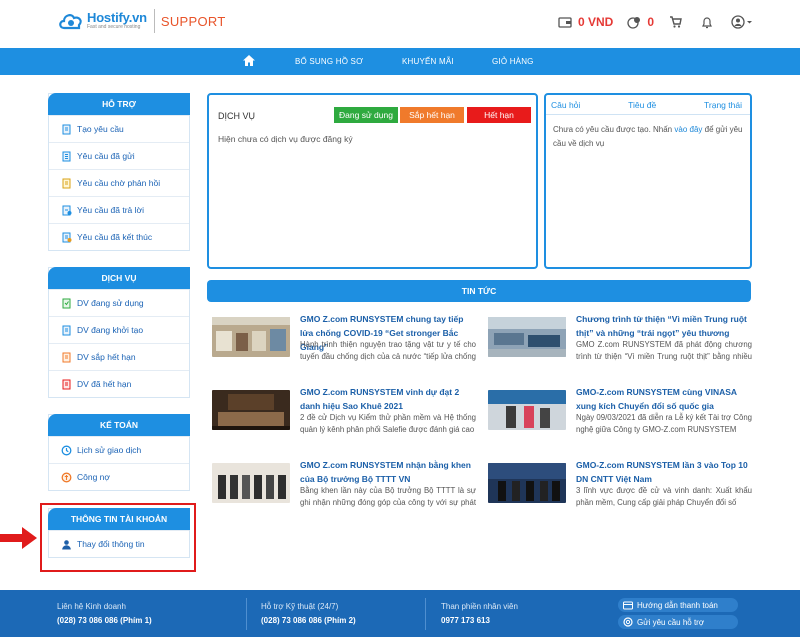  Describe the element at coordinates (723, 104) in the screenshot. I see `column-status: Trạng thái` at that location.